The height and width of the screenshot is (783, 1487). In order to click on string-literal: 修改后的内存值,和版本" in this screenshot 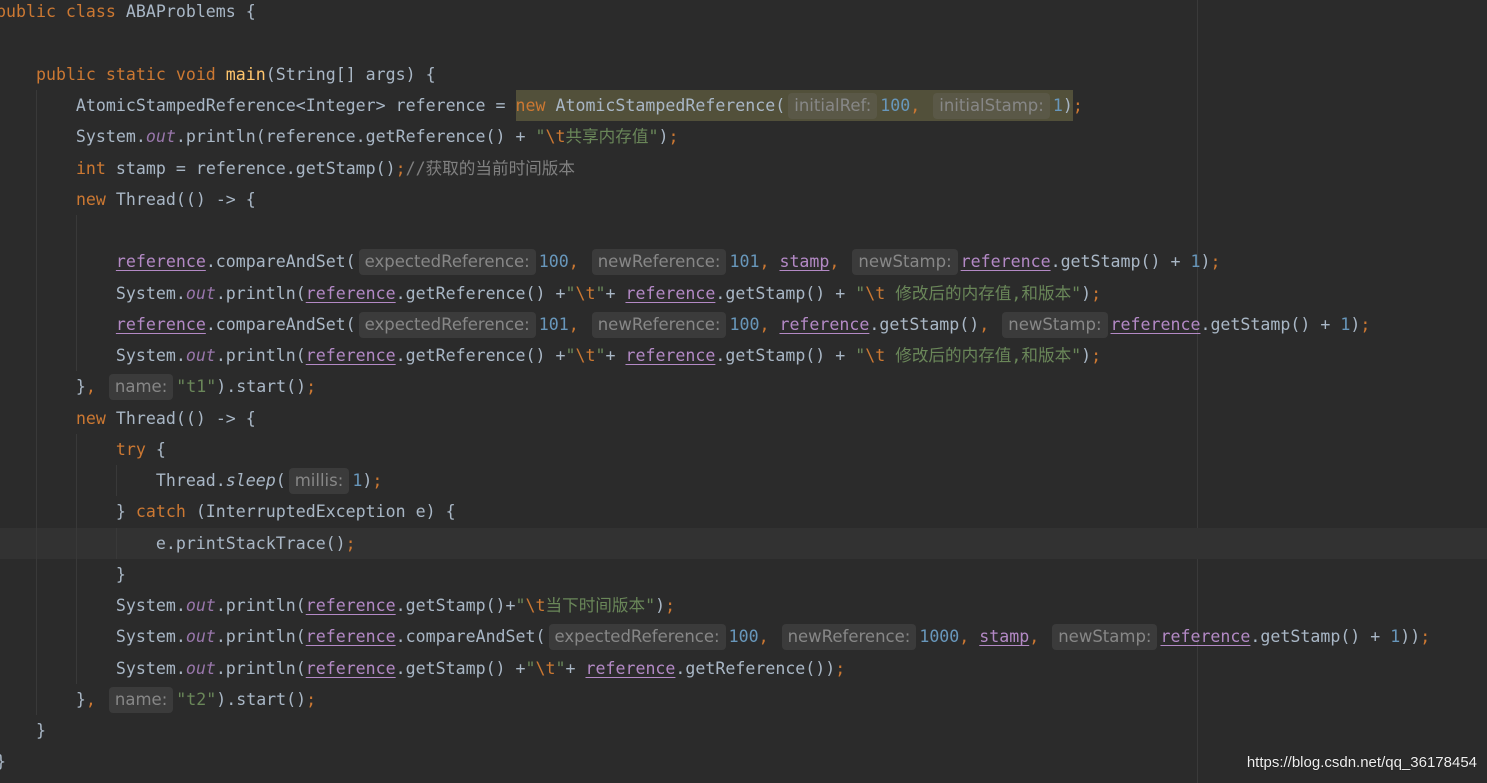, I will do `click(983, 356)`.